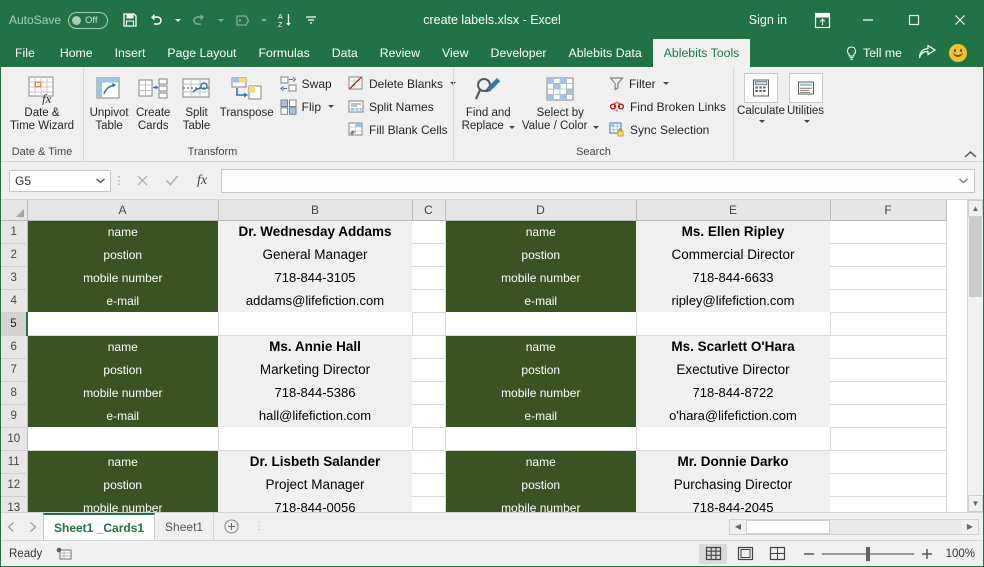 The height and width of the screenshot is (567, 984). I want to click on cell-A3: mobile number, so click(122, 277).